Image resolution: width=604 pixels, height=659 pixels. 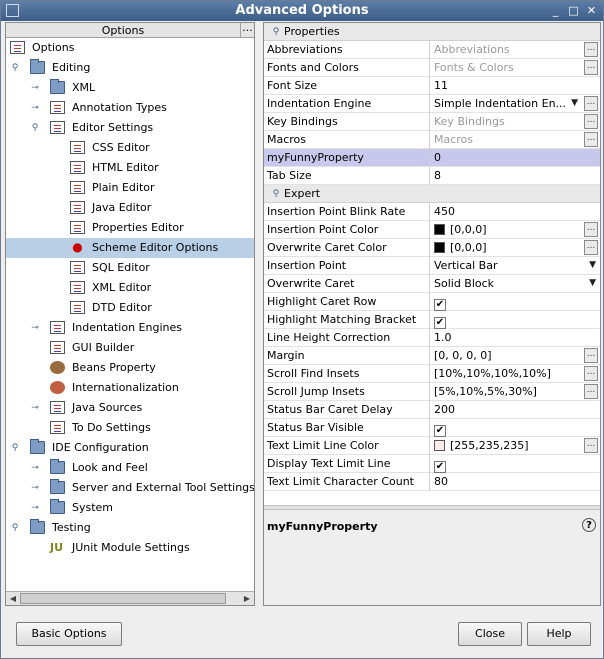 I want to click on close-window-icon: ✕, so click(x=591, y=10).